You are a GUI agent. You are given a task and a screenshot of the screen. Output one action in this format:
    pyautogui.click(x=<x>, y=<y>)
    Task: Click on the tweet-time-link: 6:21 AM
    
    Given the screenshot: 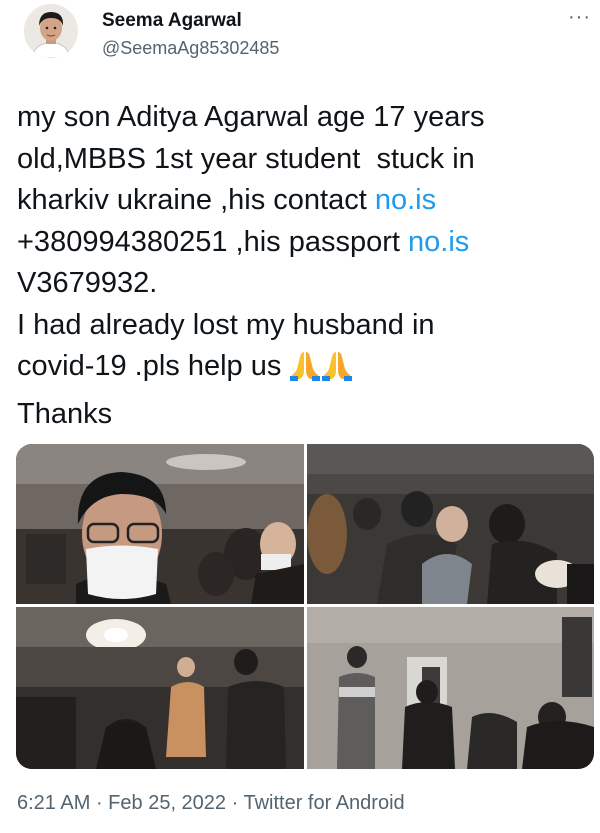 What is the action you would take?
    pyautogui.click(x=53, y=803)
    